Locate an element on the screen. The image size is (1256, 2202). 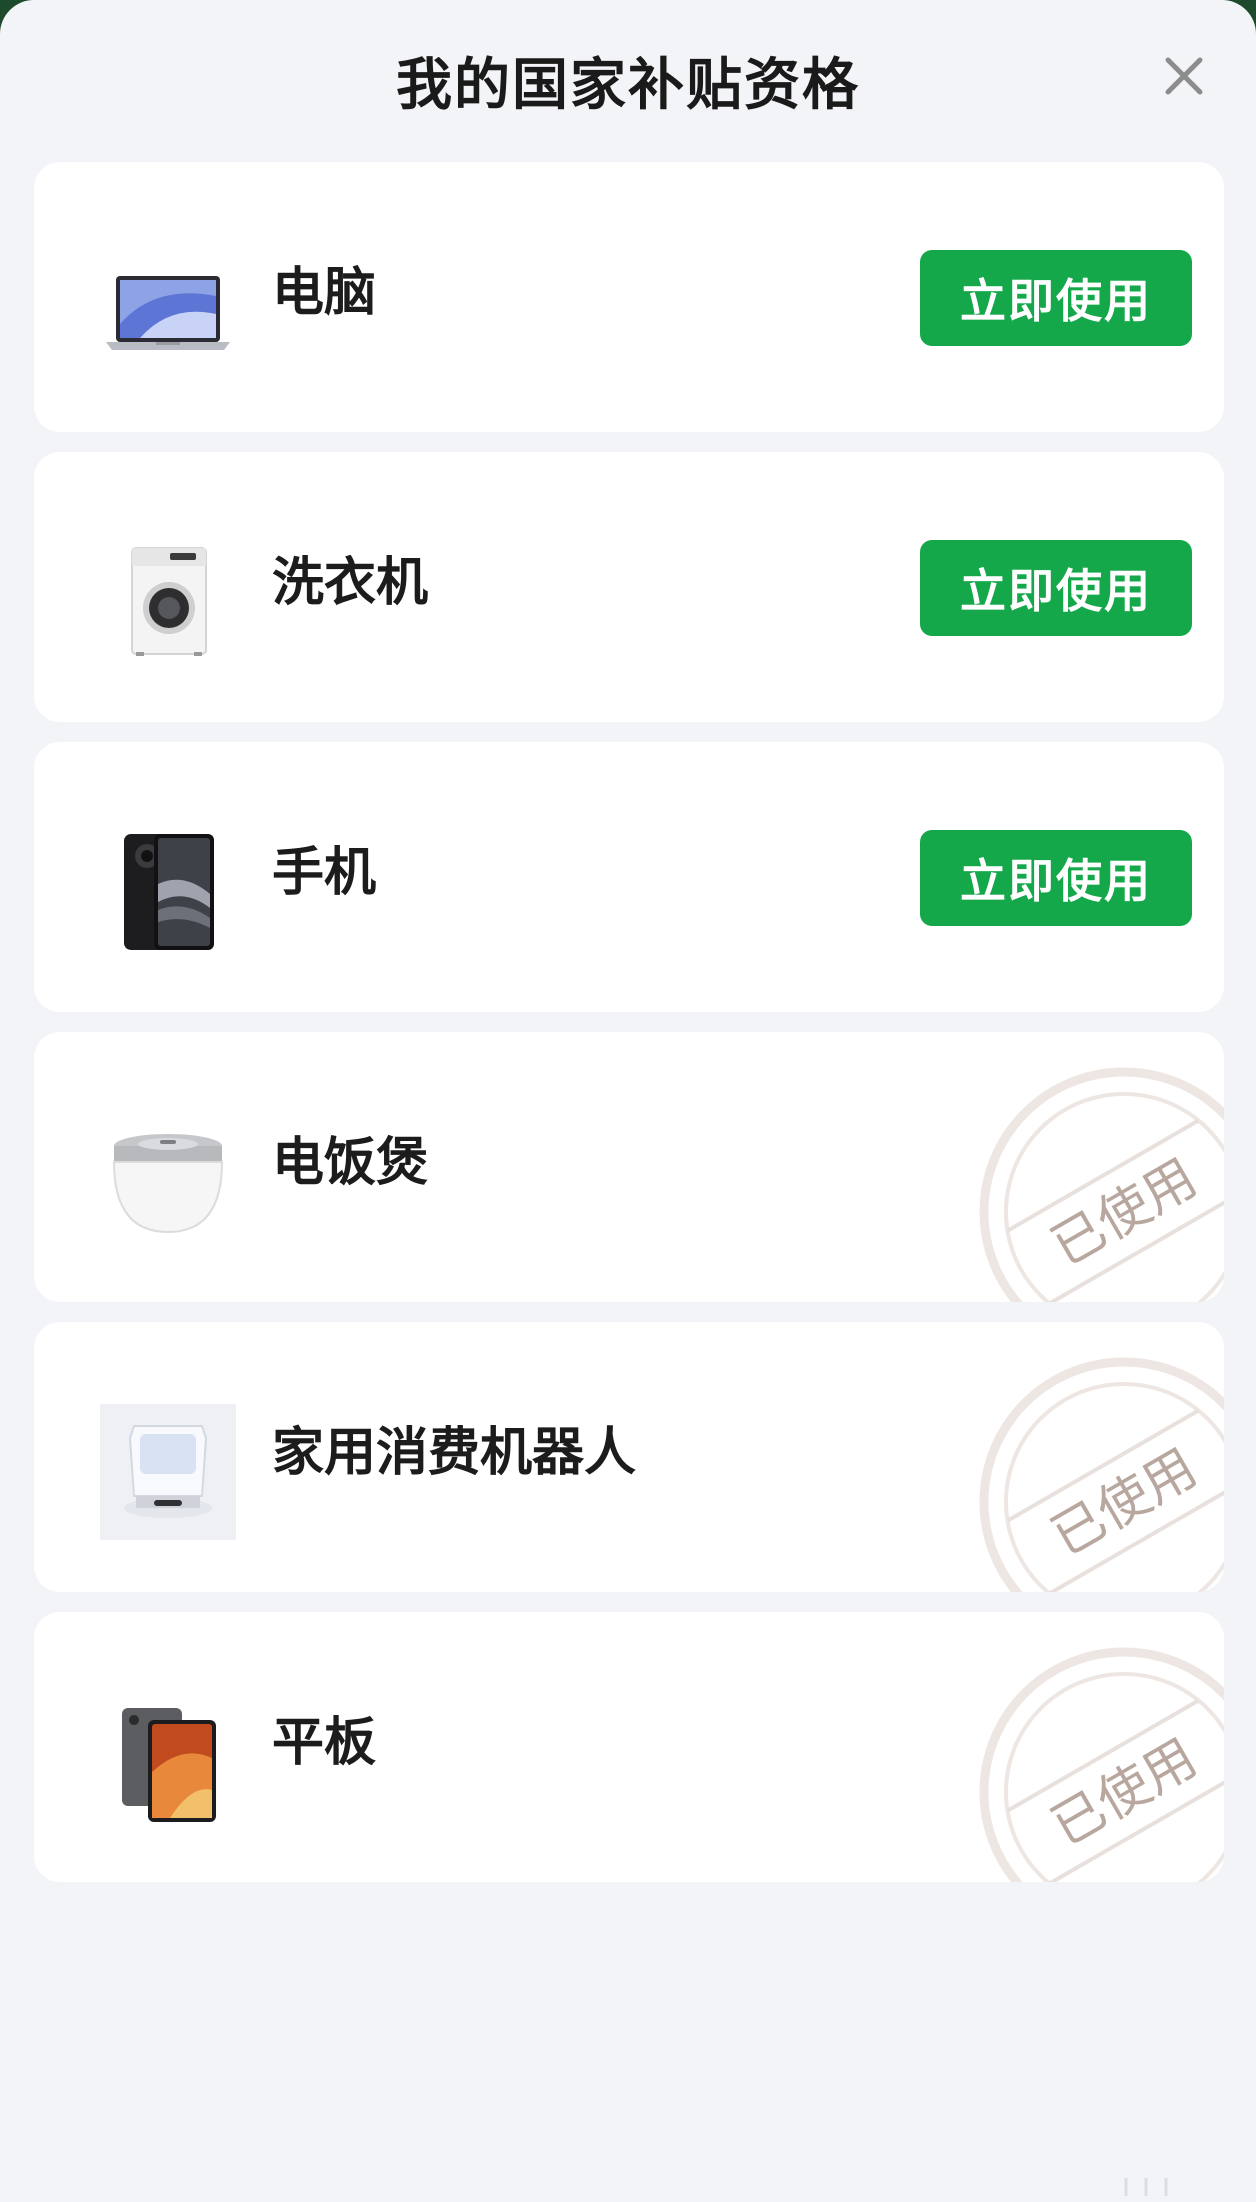
washing-machine-icon is located at coordinates (168, 602).